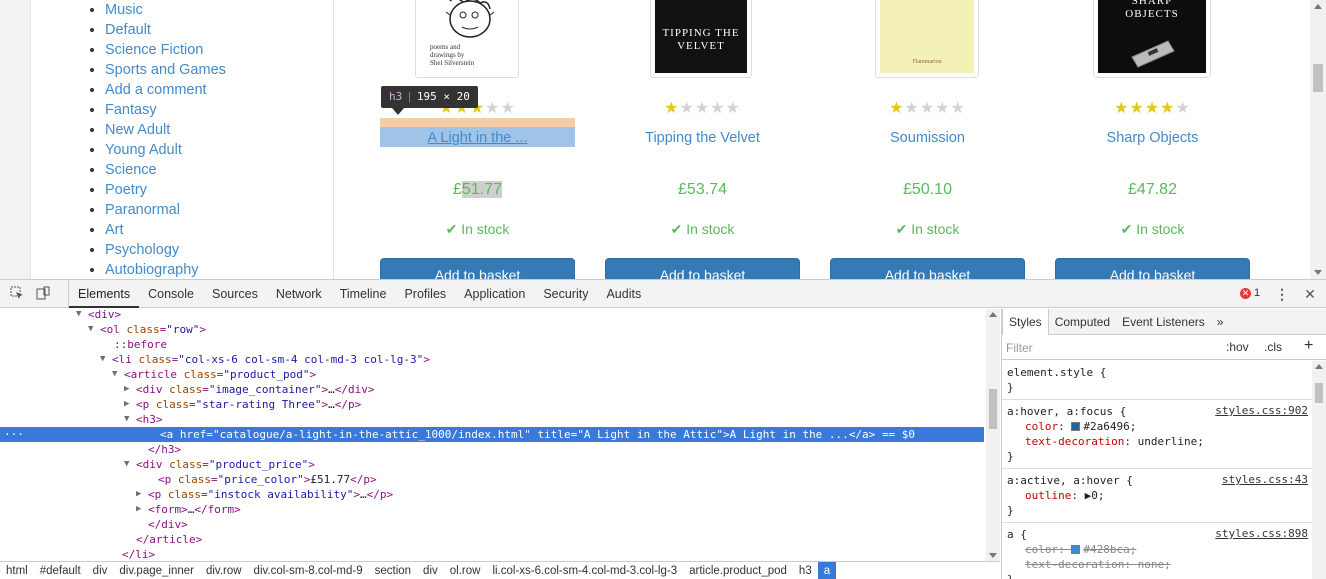 This screenshot has width=1326, height=579. Describe the element at coordinates (492, 404) in the screenshot. I see `dom-node: ▶ <p class="star-rating Three">…</p>` at that location.